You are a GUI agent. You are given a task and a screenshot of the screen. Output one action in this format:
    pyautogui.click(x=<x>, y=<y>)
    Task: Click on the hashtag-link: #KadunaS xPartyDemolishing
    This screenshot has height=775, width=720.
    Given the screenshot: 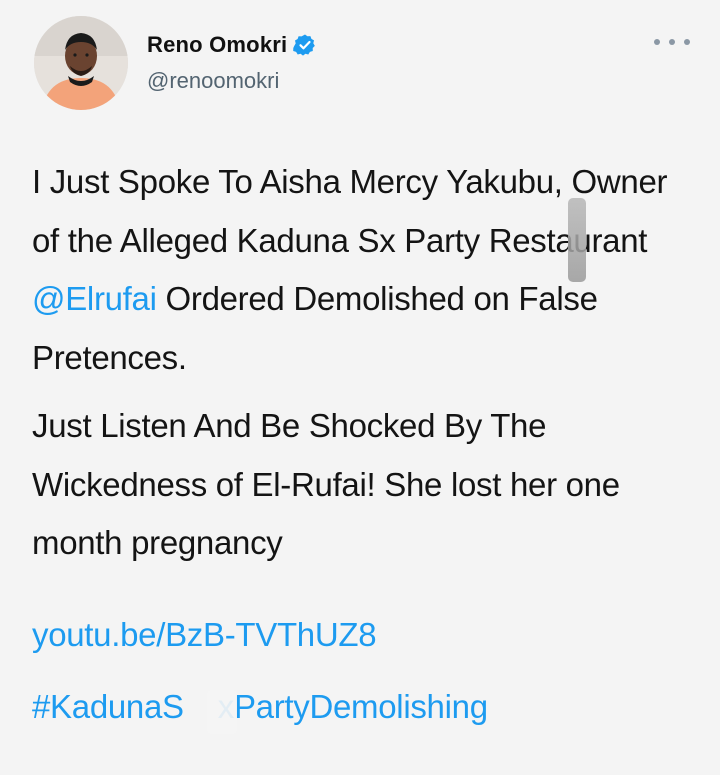 What is the action you would take?
    pyautogui.click(x=260, y=707)
    